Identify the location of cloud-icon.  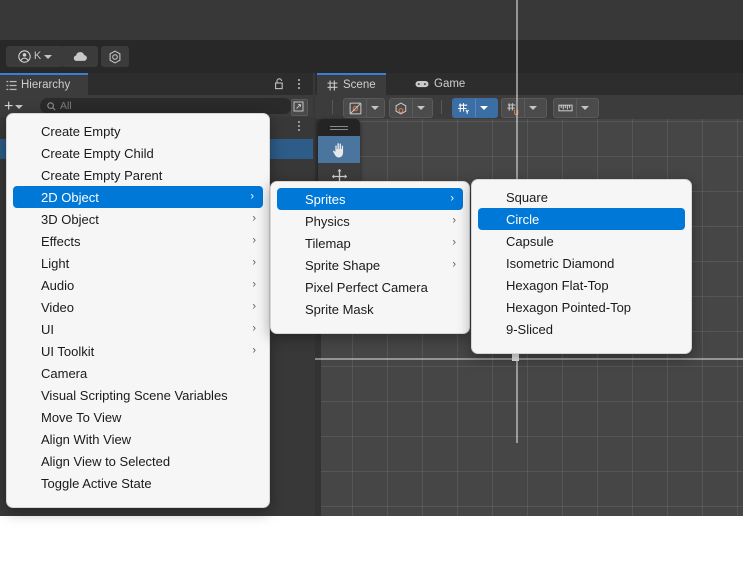
(80, 56).